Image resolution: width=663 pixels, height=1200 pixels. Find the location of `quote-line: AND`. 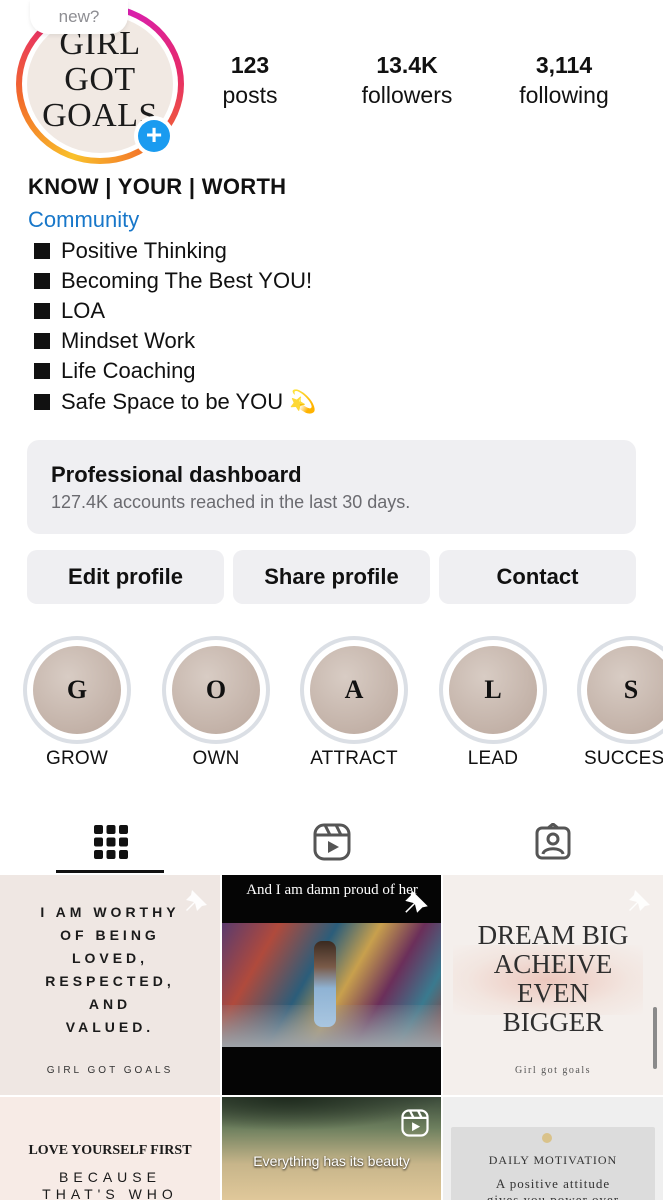

quote-line: AND is located at coordinates (110, 1004).